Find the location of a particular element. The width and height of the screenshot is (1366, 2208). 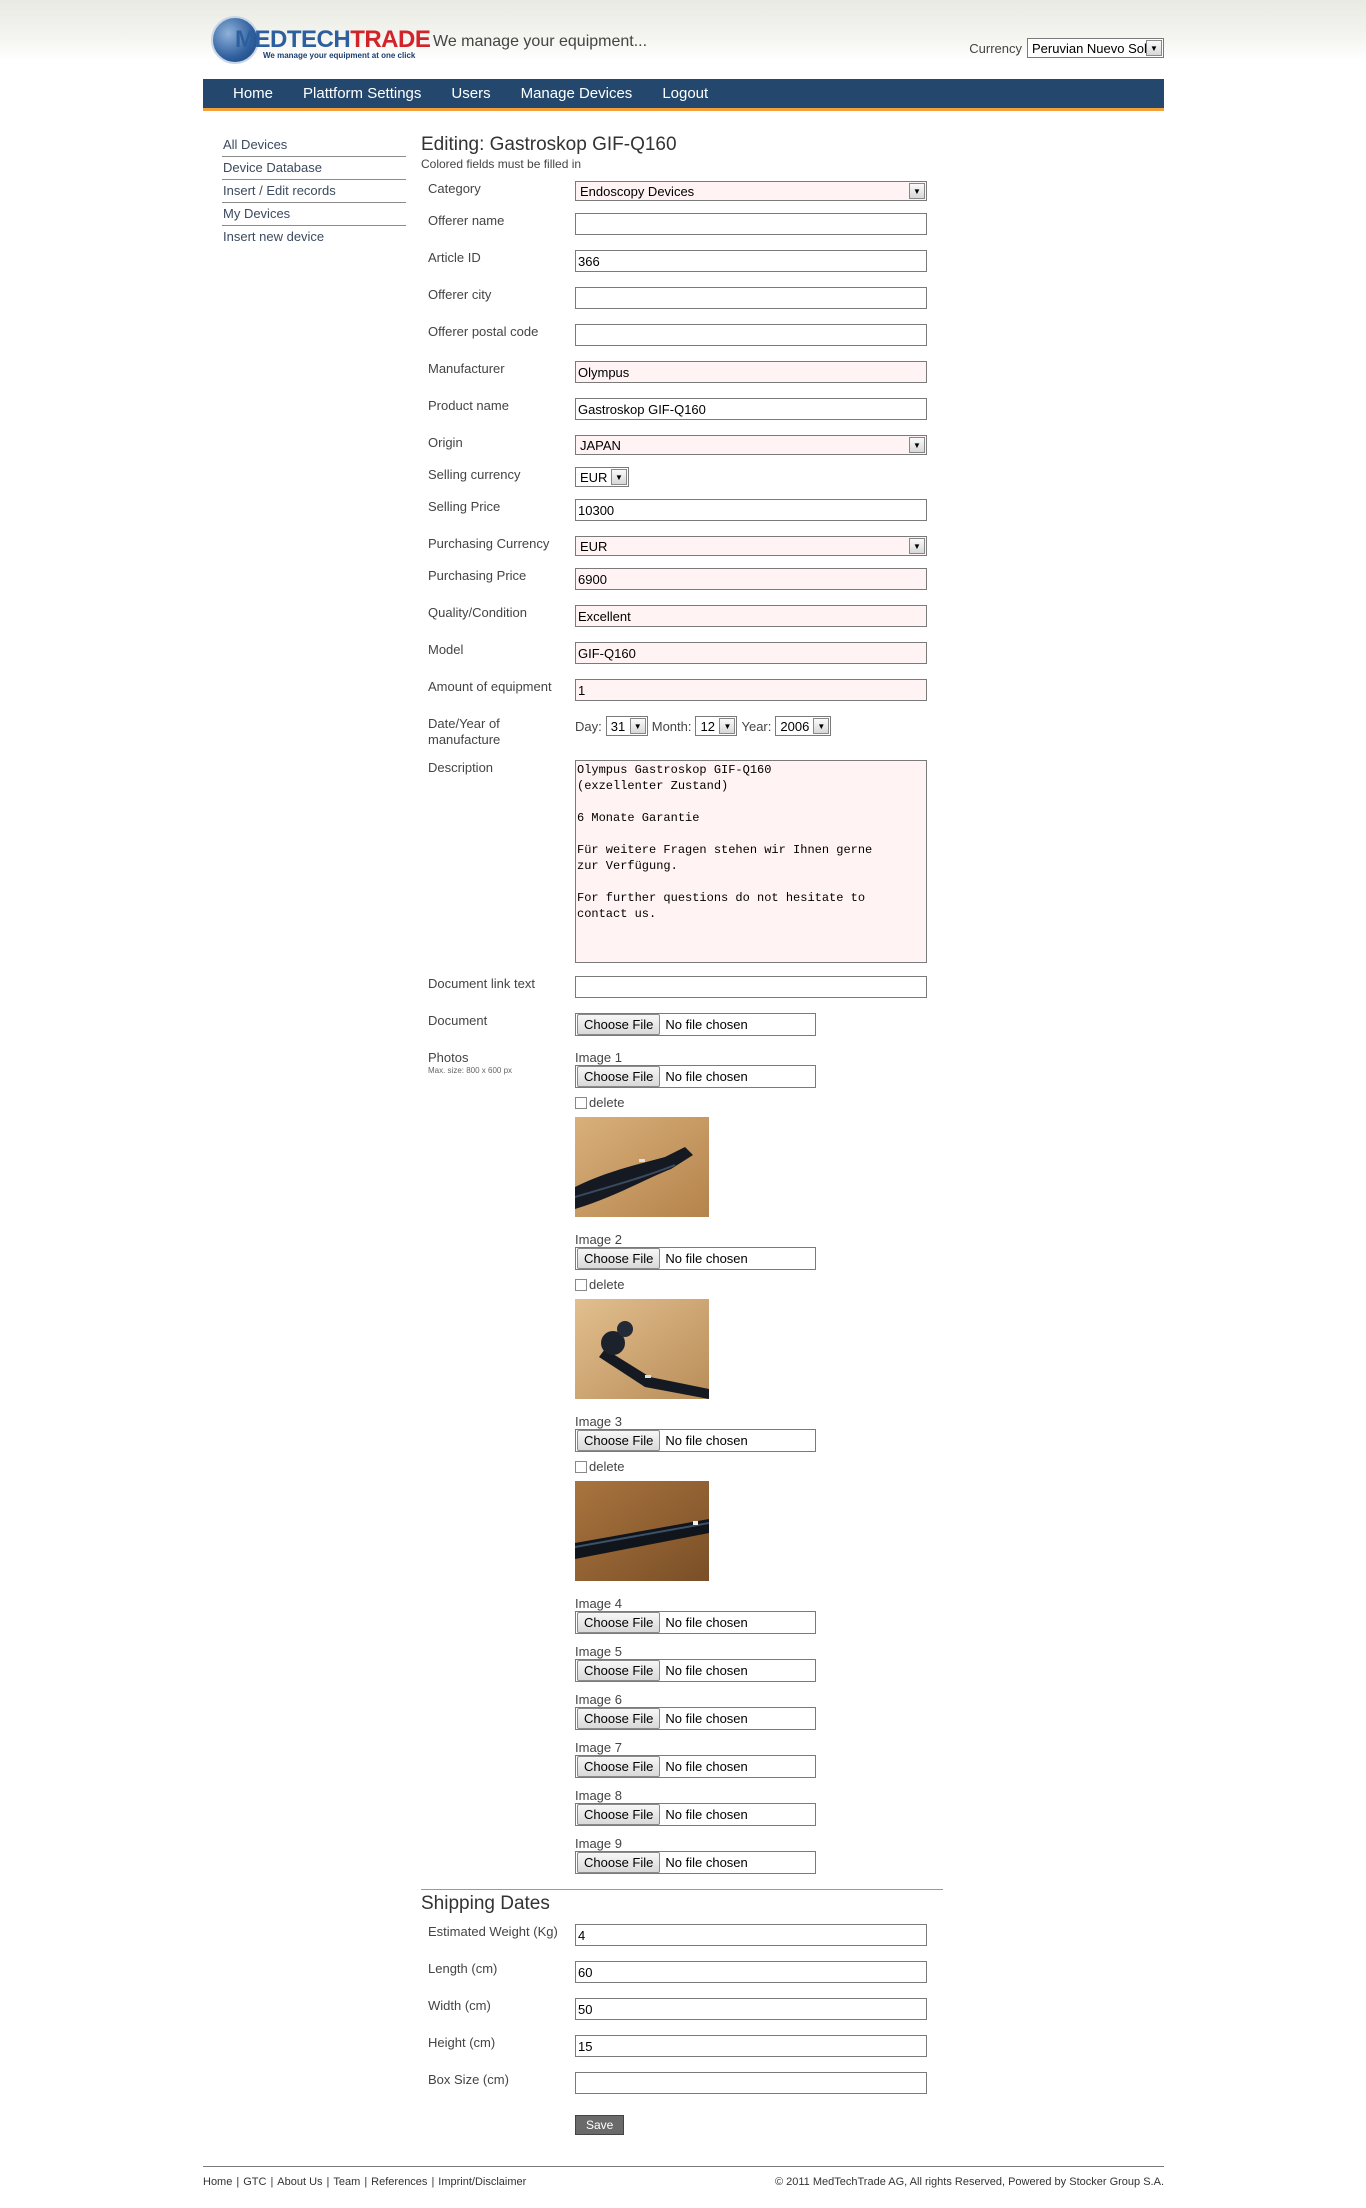

manufacturer-input is located at coordinates (751, 372).